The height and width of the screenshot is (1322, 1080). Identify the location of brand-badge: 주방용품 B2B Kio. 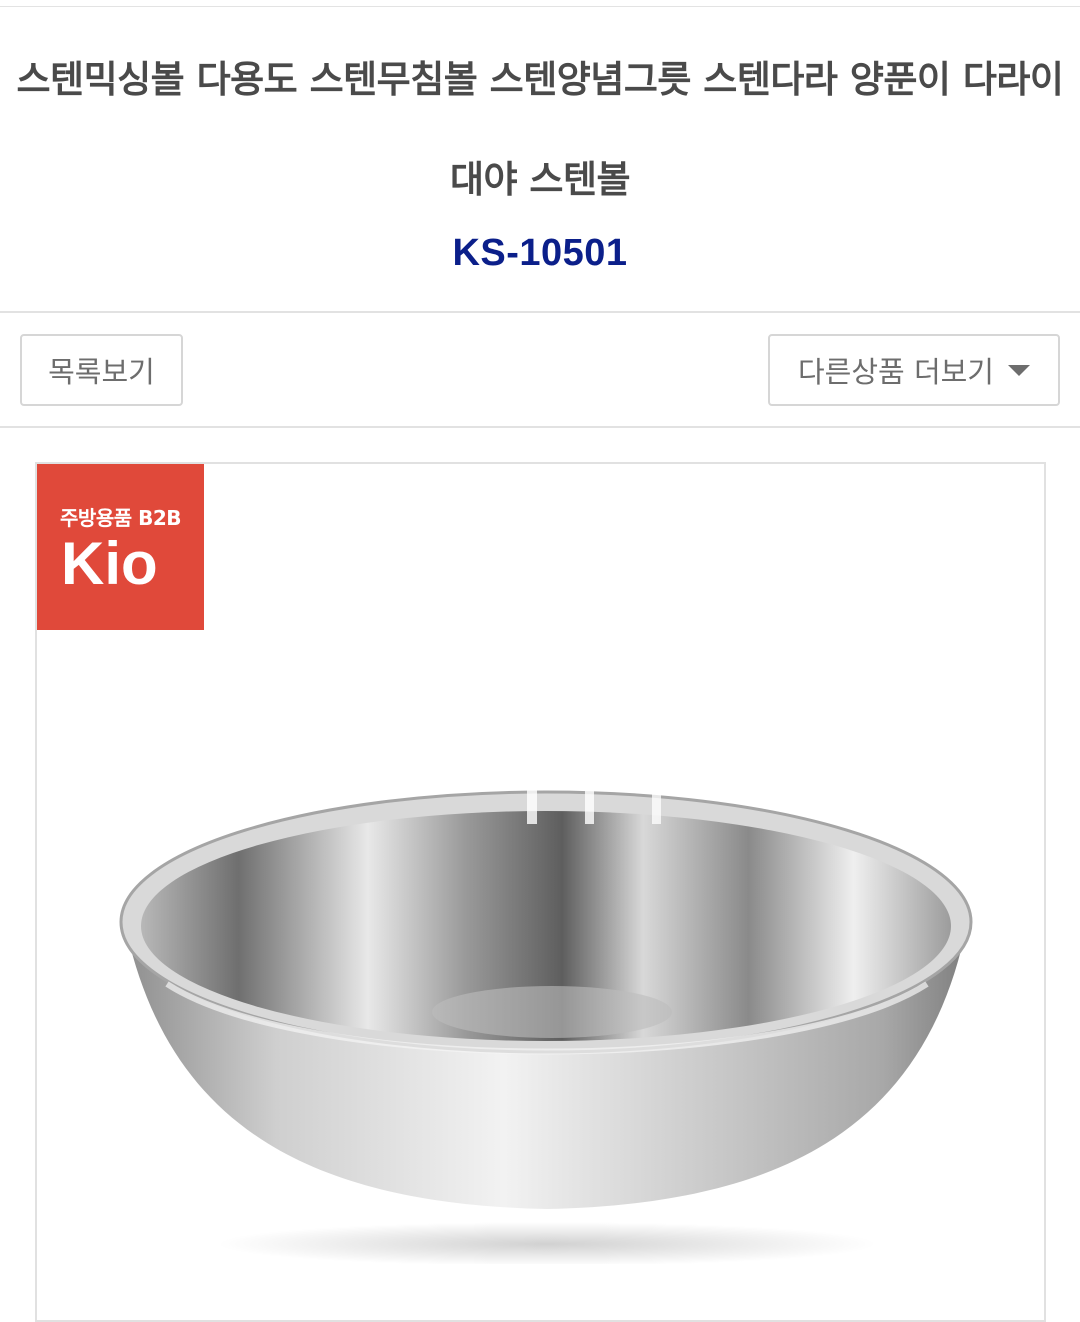
(120, 547).